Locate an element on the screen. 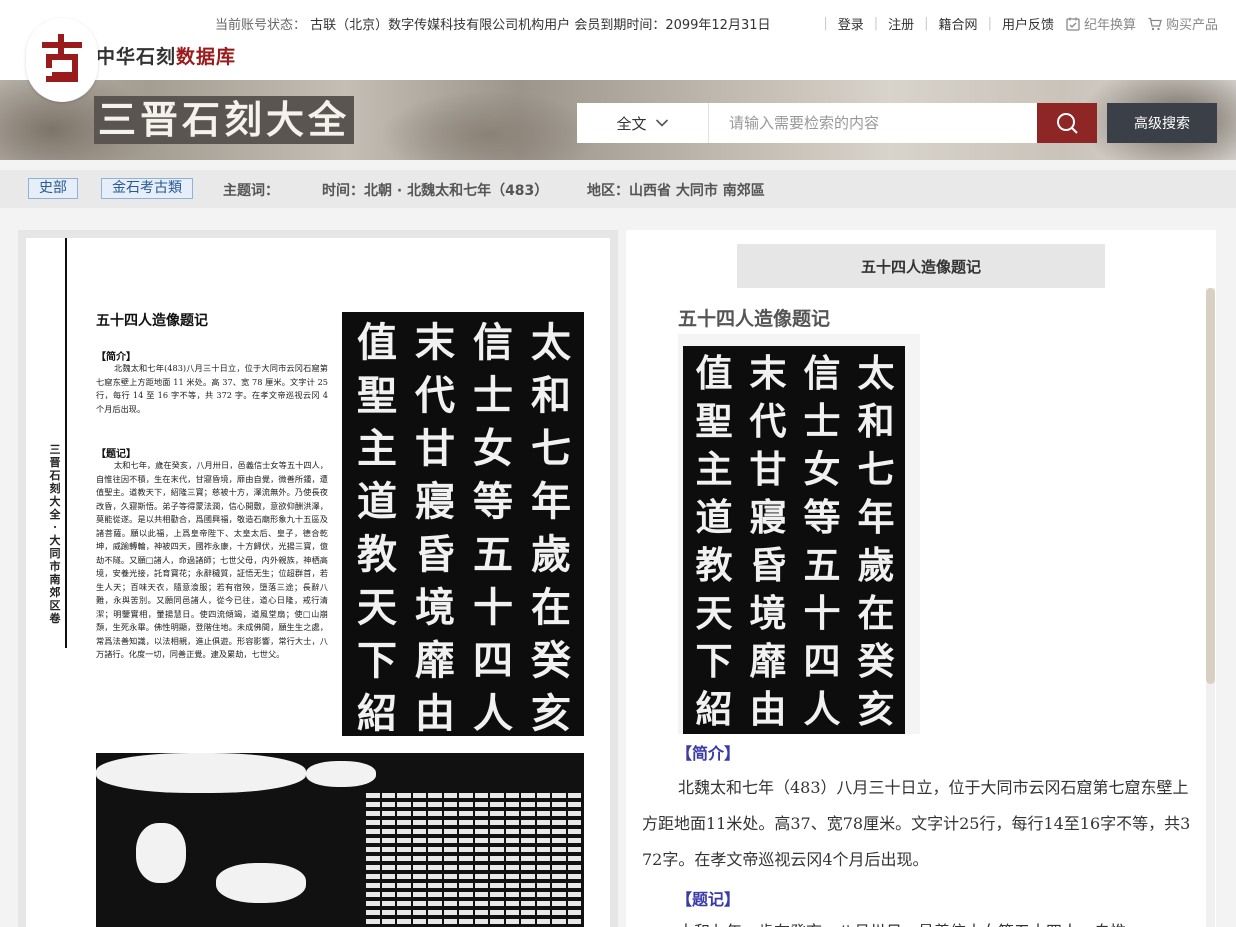 Image resolution: width=1236 pixels, height=927 pixels. feedback-link: 用户反馈 is located at coordinates (1028, 23).